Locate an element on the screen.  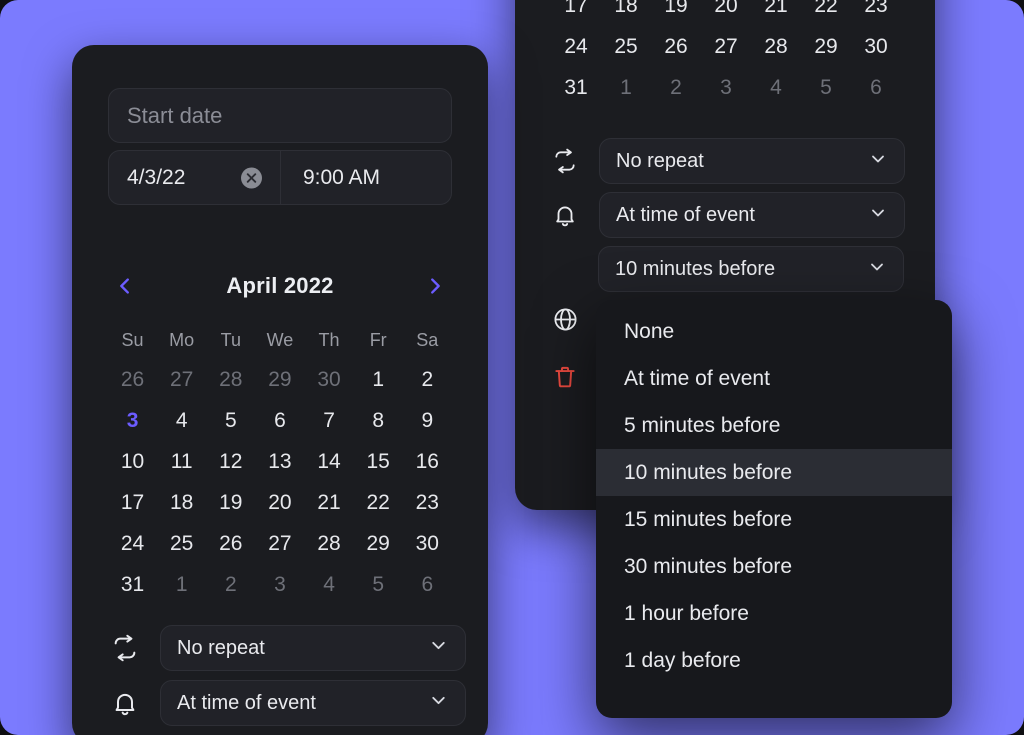
calendar-day: 8 is located at coordinates (378, 420).